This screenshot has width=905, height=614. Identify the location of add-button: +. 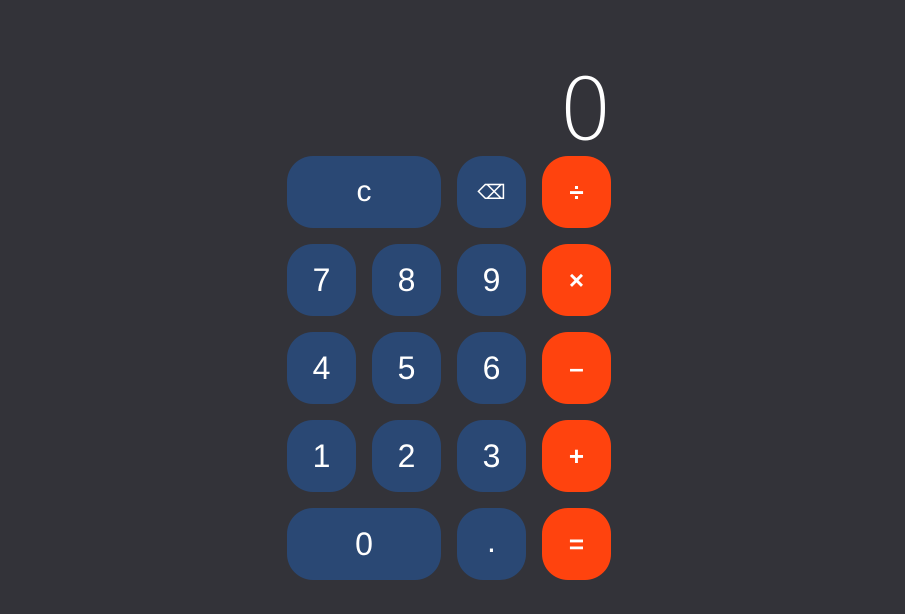
(576, 456).